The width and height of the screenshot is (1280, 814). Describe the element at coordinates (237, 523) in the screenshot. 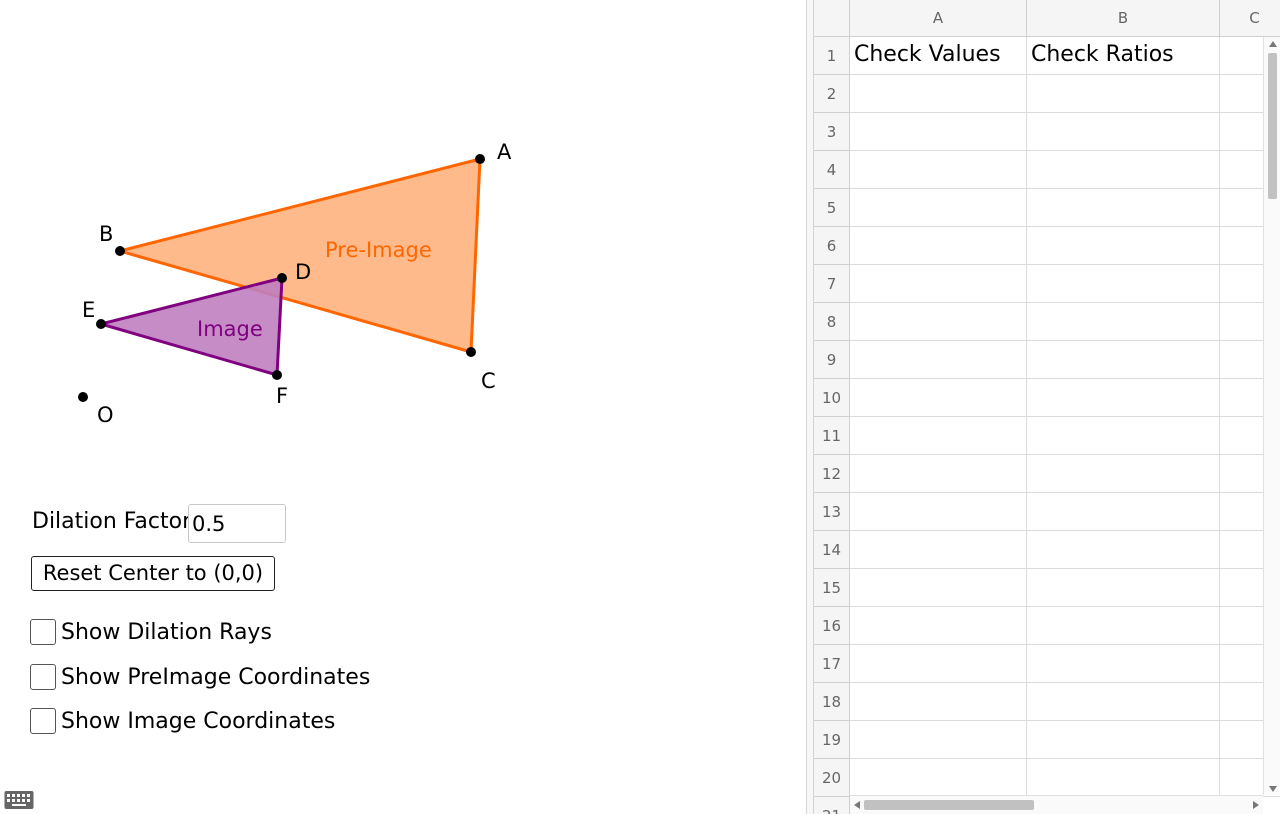

I see `dilation-factor-input` at that location.